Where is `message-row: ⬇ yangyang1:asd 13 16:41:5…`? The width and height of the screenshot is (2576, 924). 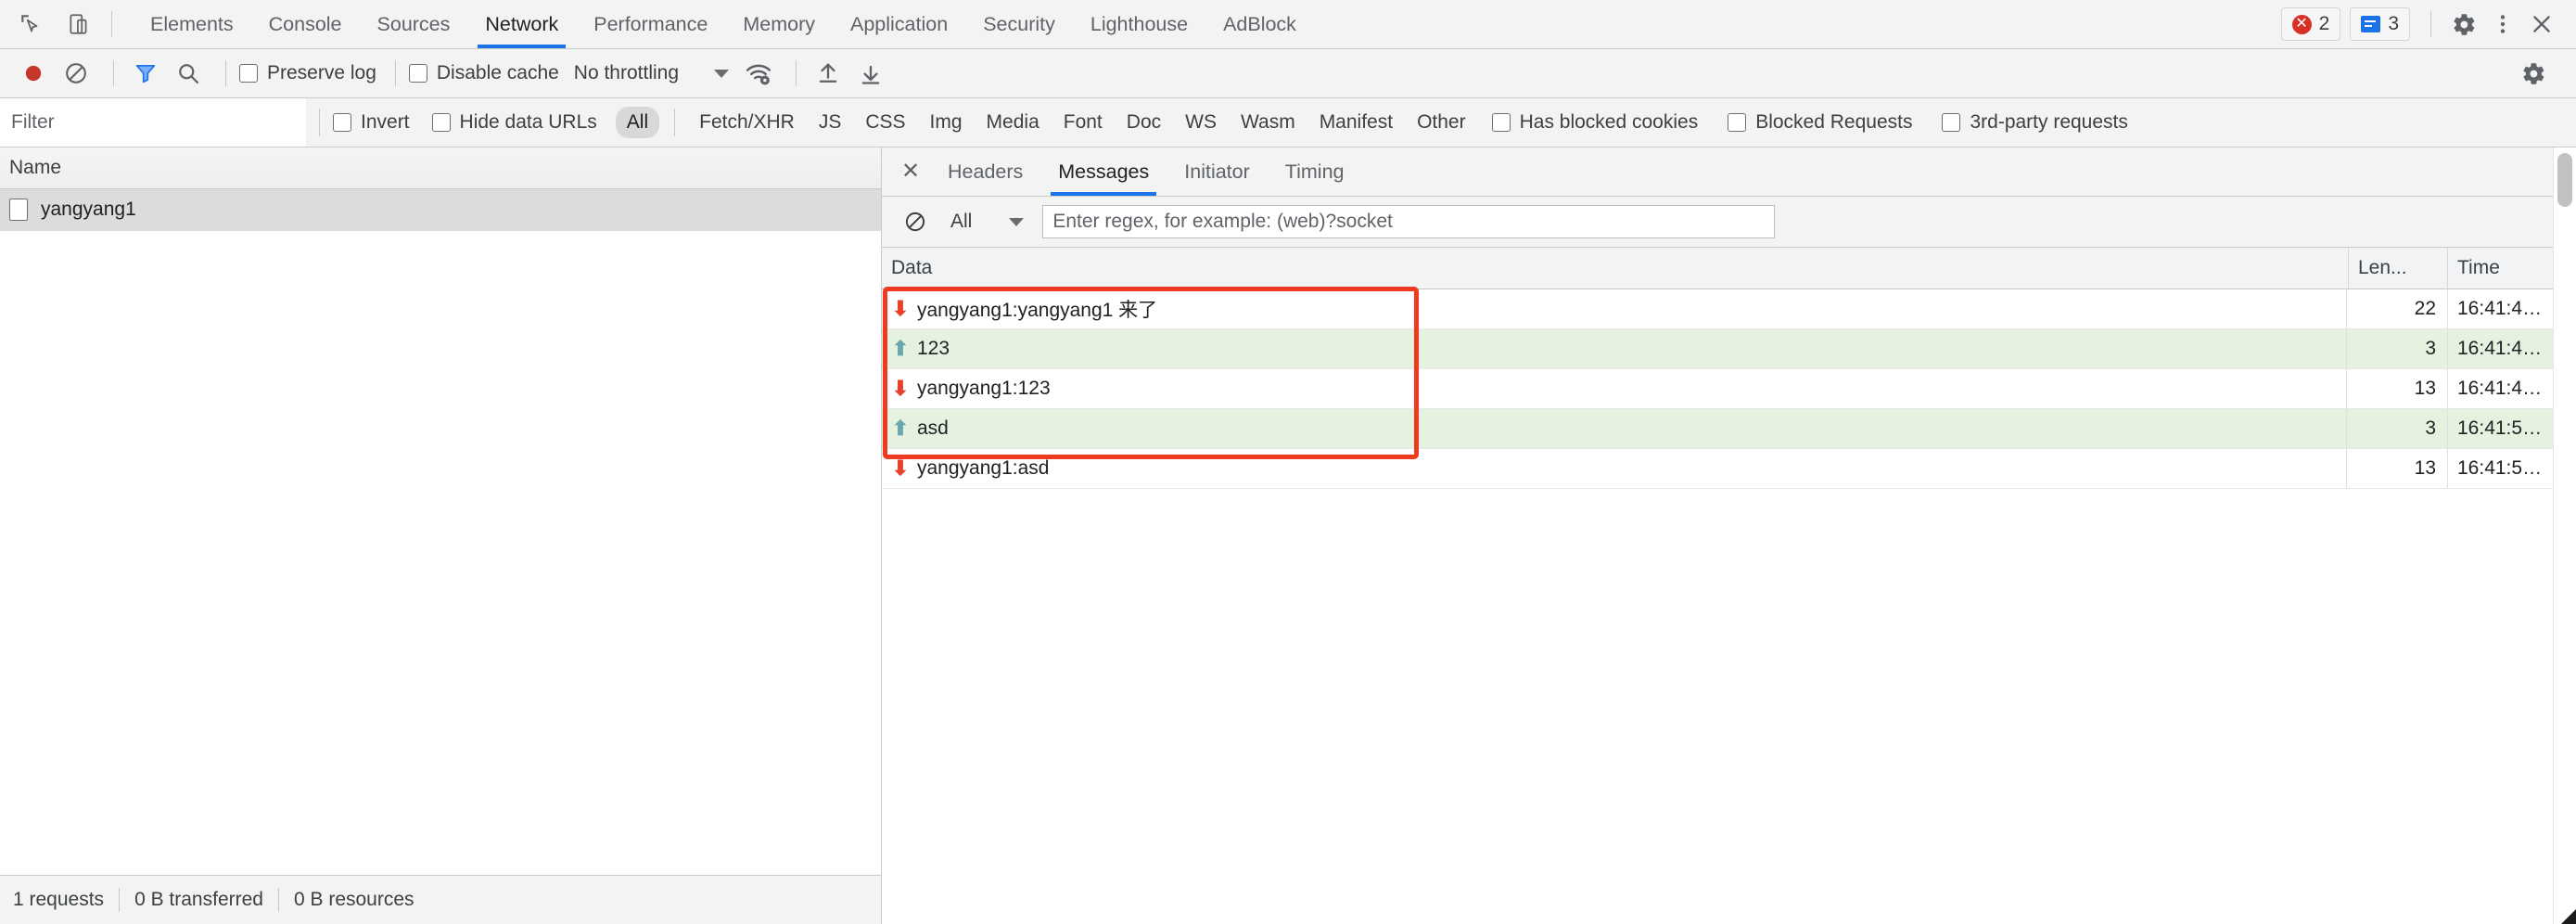
message-row: ⬇ yangyang1:asd 13 16:41:5… is located at coordinates (1729, 469).